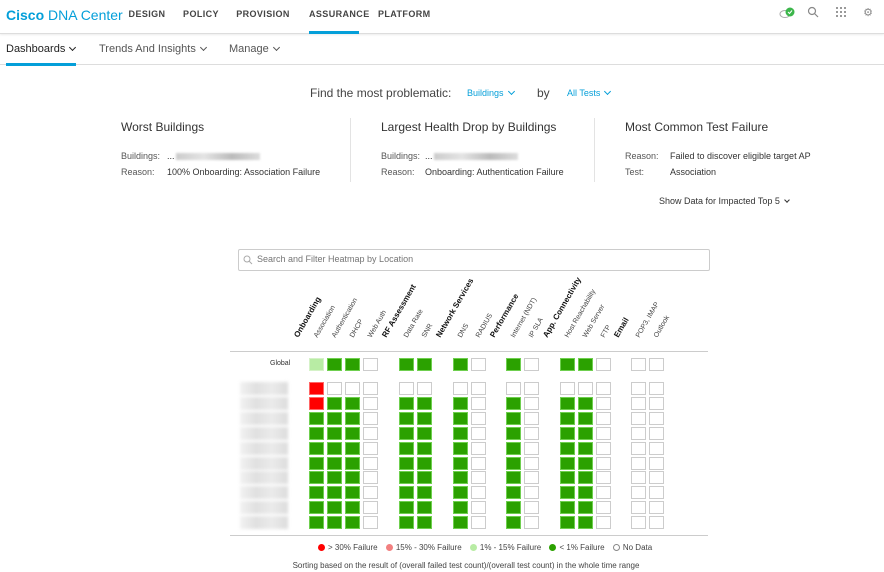 The width and height of the screenshot is (884, 572). I want to click on test-column-header: DNS, so click(463, 331).